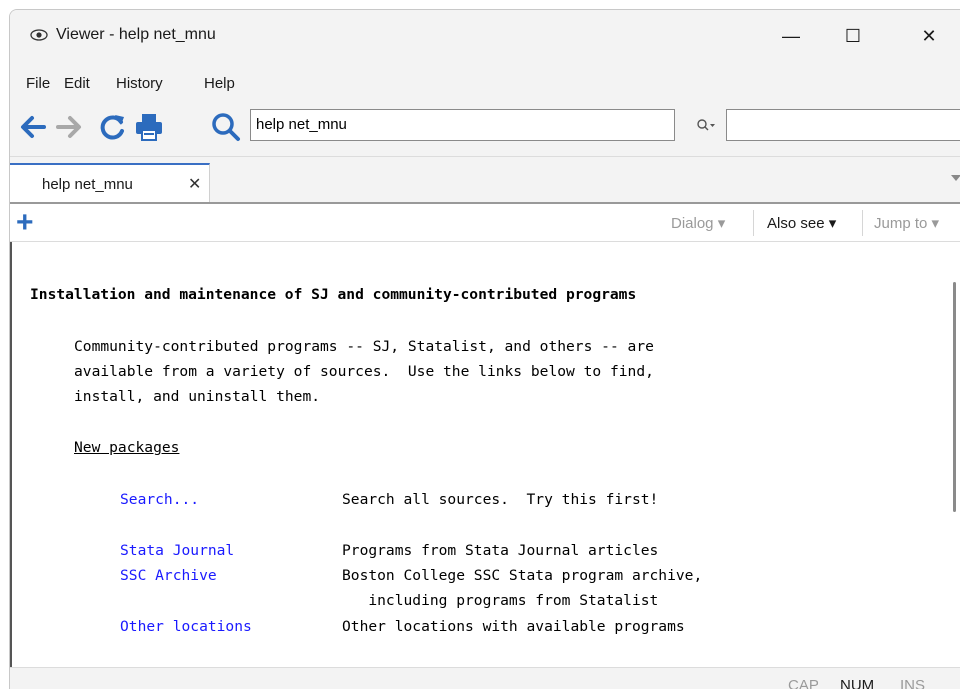 The height and width of the screenshot is (689, 960). Describe the element at coordinates (500, 600) in the screenshot. I see `link-description: including programs from Statalist` at that location.